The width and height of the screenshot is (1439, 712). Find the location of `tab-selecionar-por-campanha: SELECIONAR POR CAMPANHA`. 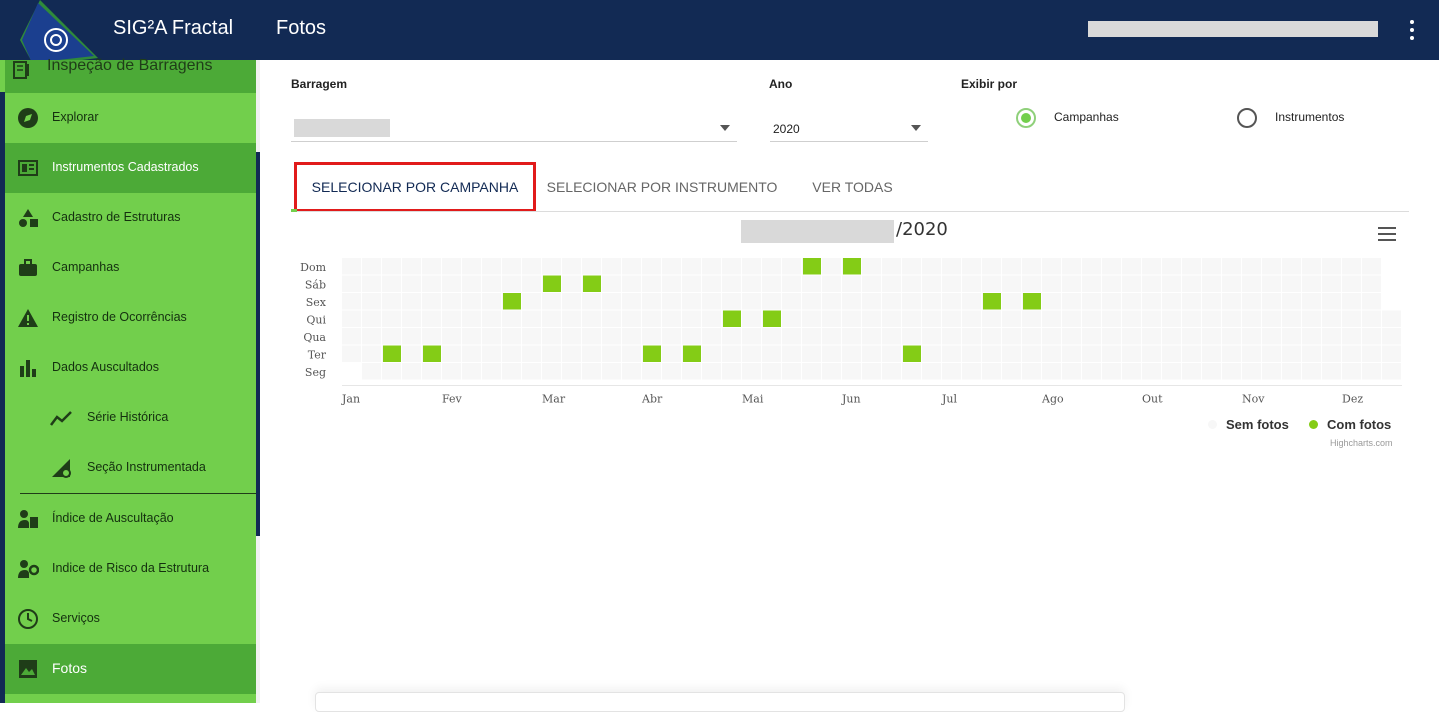

tab-selecionar-por-campanha: SELECIONAR POR CAMPANHA is located at coordinates (415, 187).